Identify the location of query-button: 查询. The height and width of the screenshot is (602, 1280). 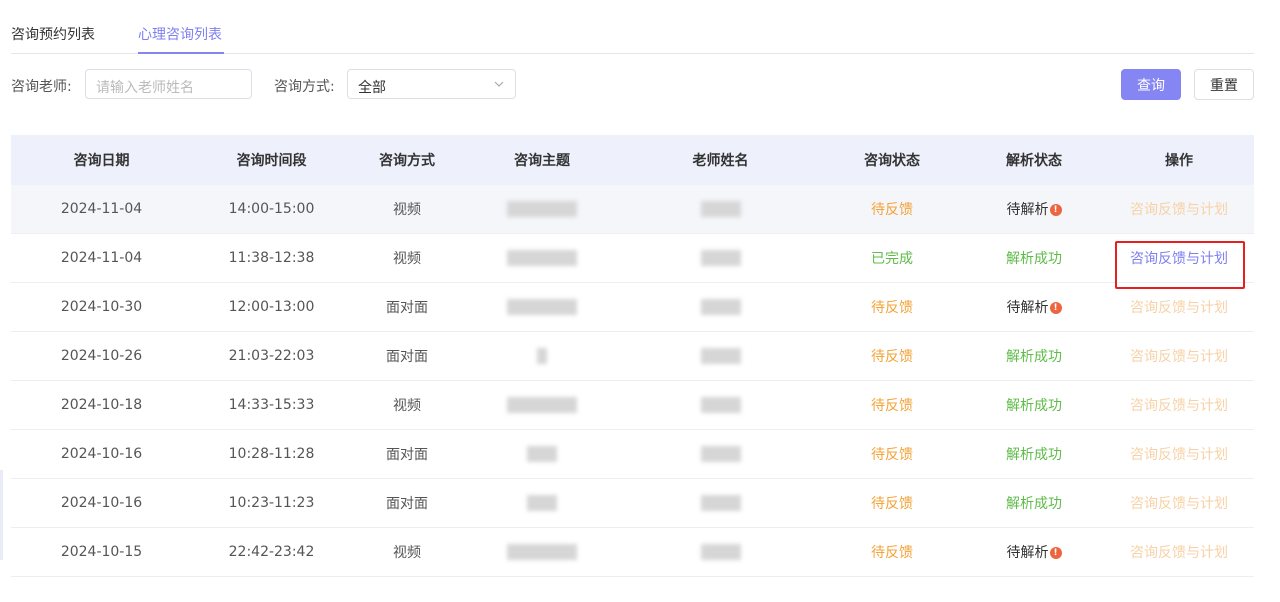
(1151, 84).